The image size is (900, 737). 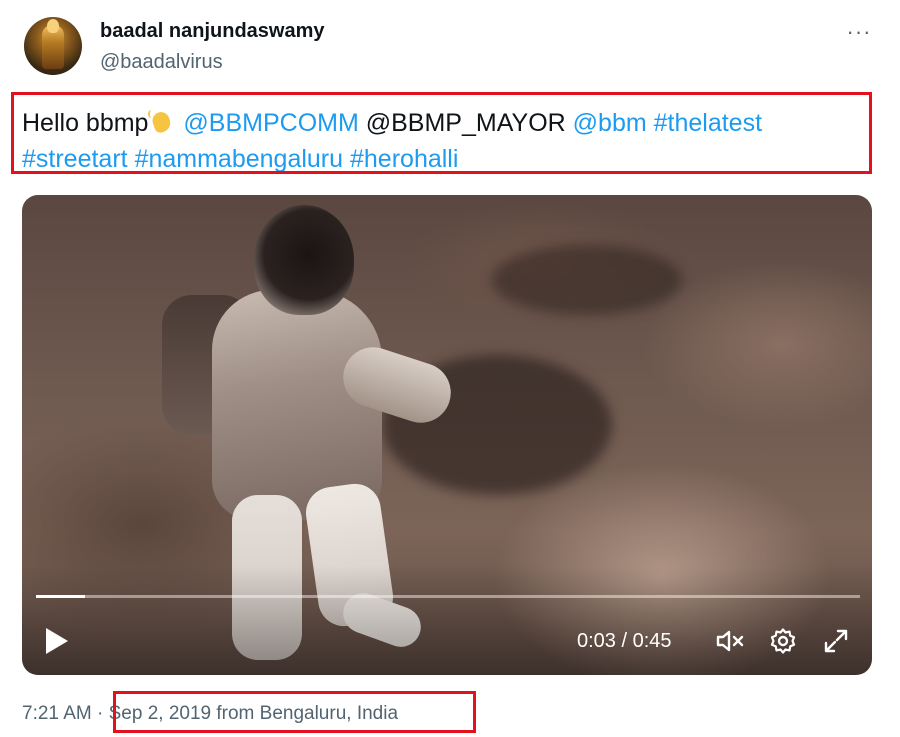 What do you see at coordinates (61, 596) in the screenshot?
I see `video-progress-fill` at bounding box center [61, 596].